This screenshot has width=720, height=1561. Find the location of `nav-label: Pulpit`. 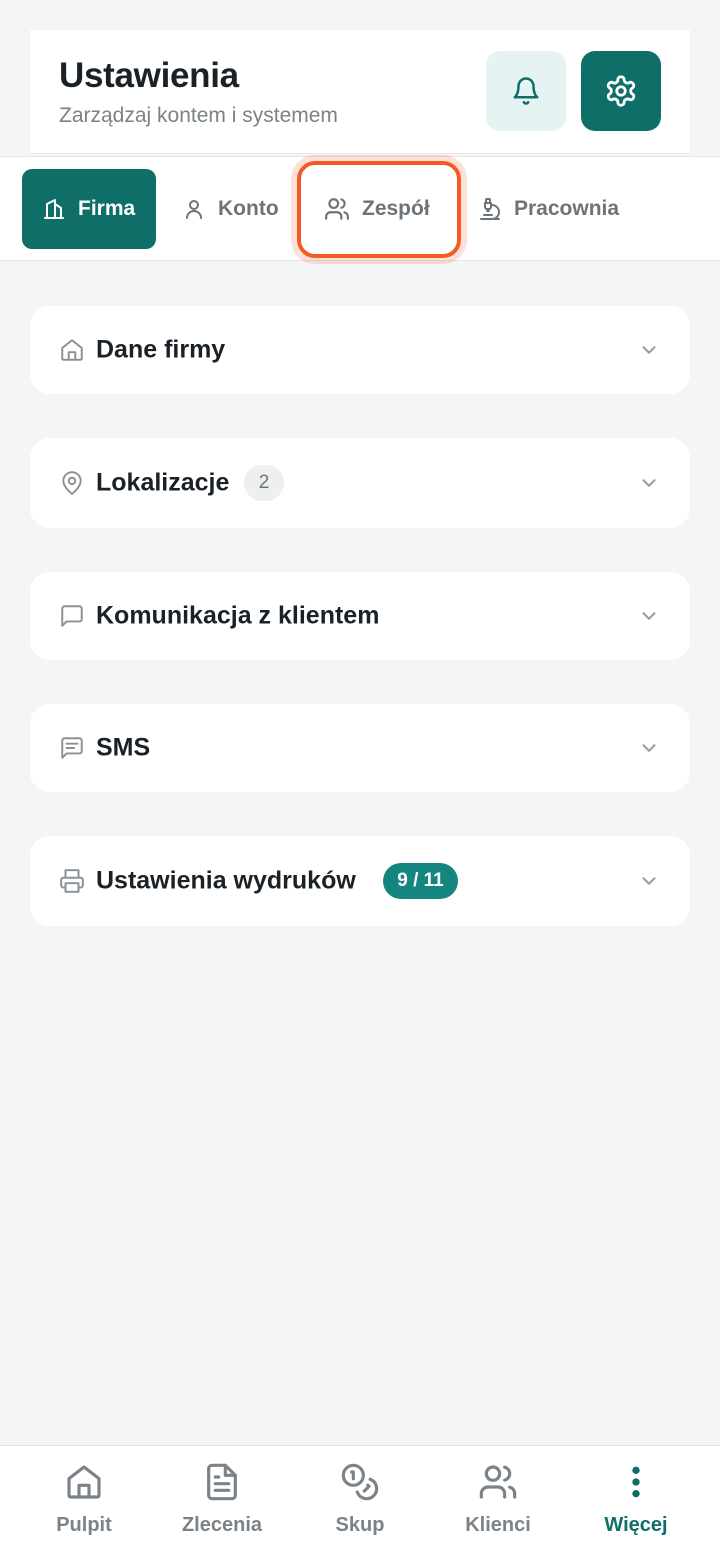

nav-label: Pulpit is located at coordinates (84, 1525).